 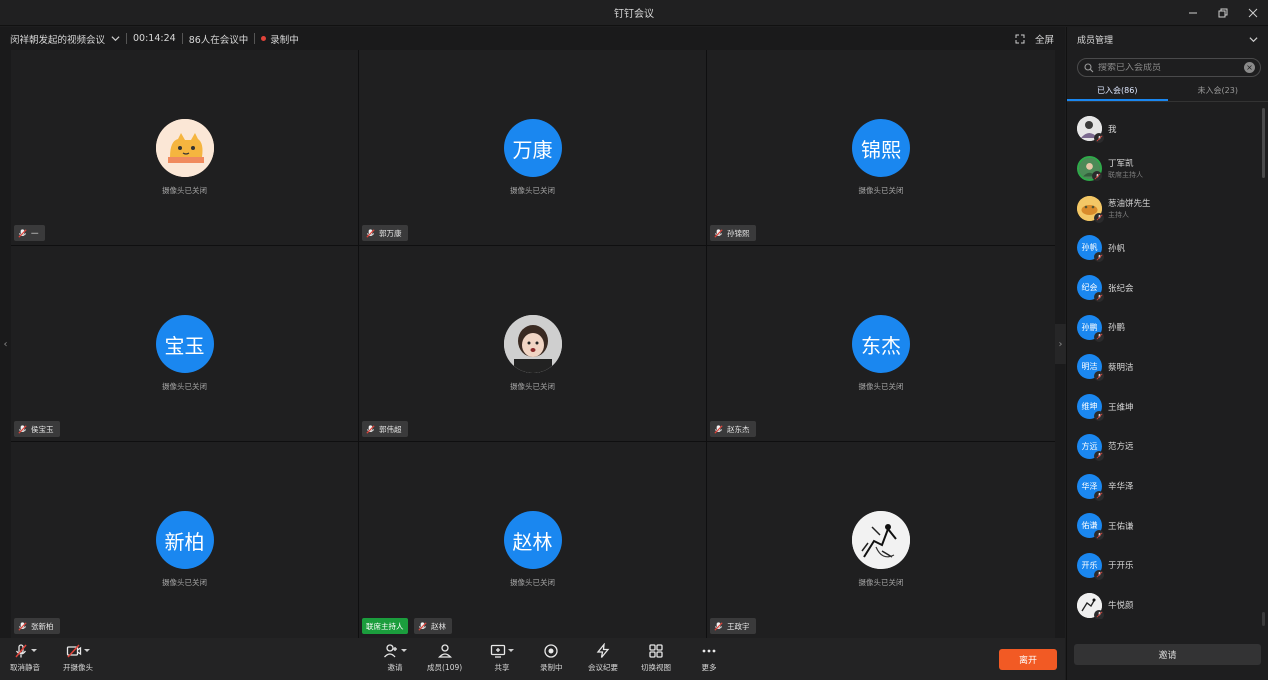 I want to click on text-avatar: 万康, so click(x=532, y=148).